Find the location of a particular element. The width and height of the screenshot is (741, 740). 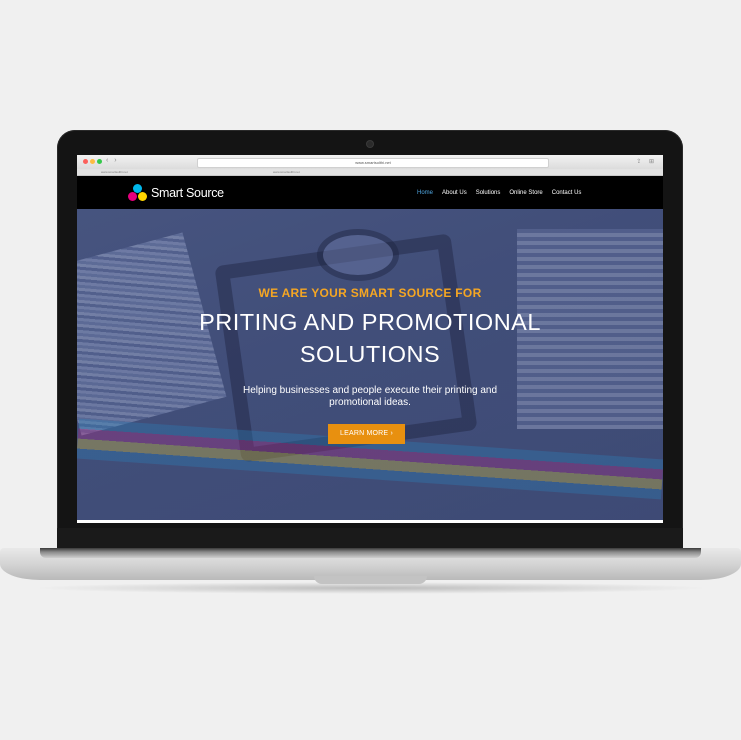

logo-mark-icon is located at coordinates (138, 193).